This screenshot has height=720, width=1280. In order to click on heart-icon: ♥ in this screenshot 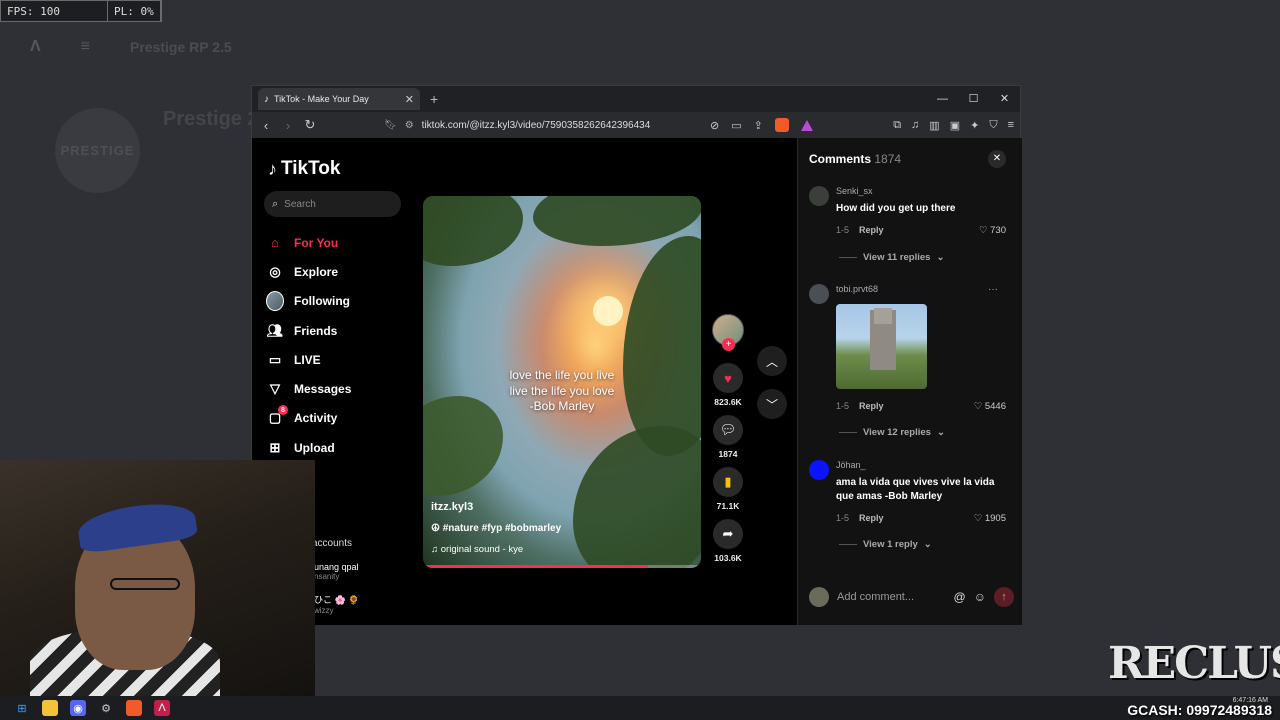, I will do `click(728, 378)`.